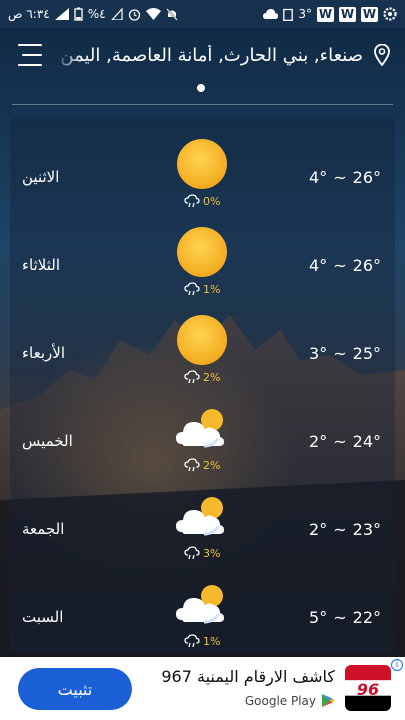 The height and width of the screenshot is (720, 405). I want to click on high-temp: 24°, so click(366, 441).